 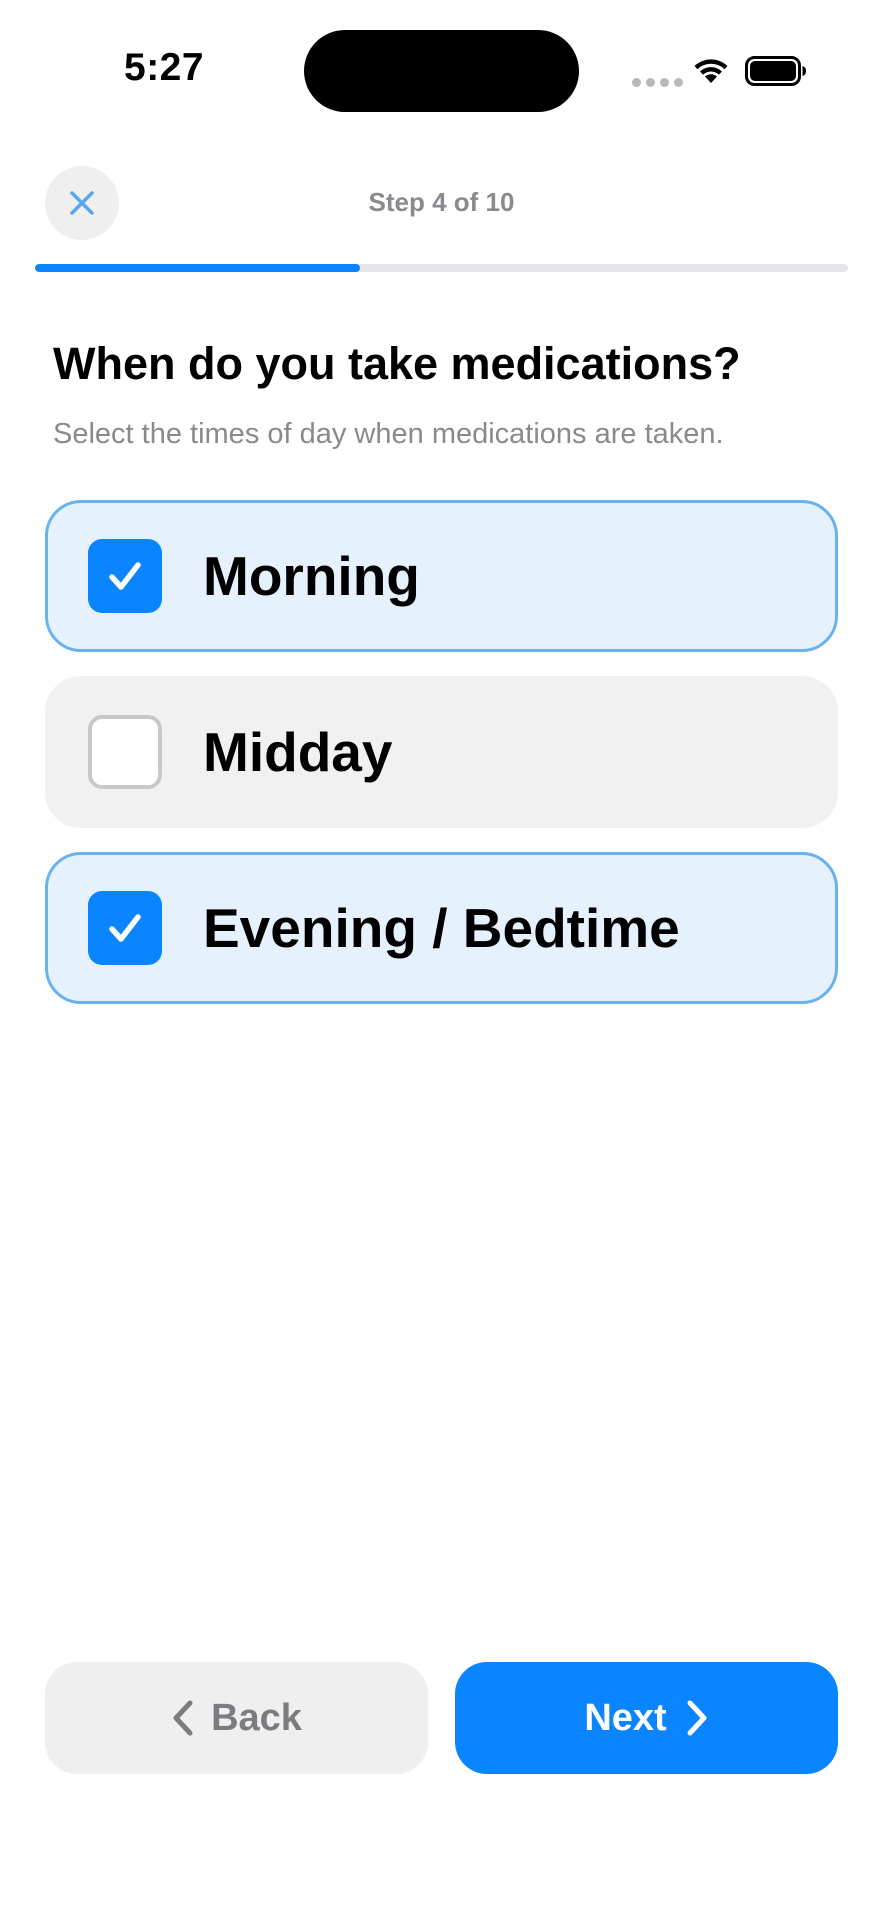 I want to click on next-button: Next, so click(x=646, y=1718).